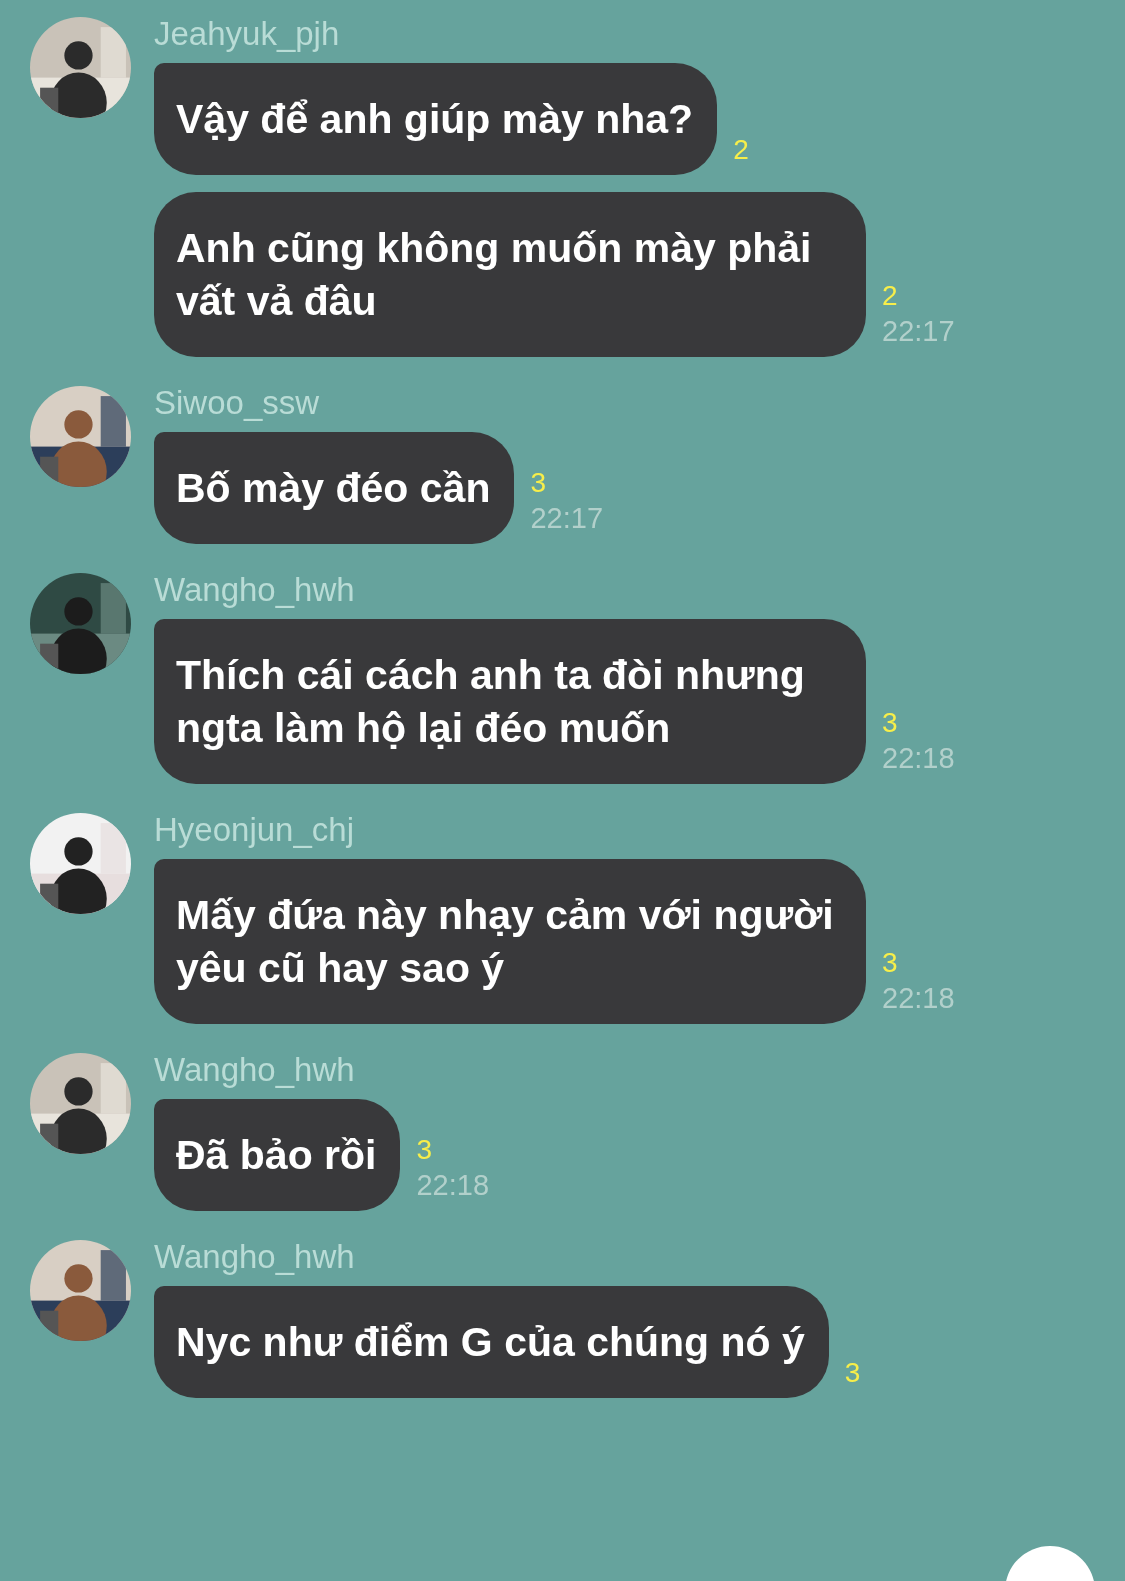  I want to click on message-bubble: Nyc như điểm G của chúng nó ý, so click(491, 1342).